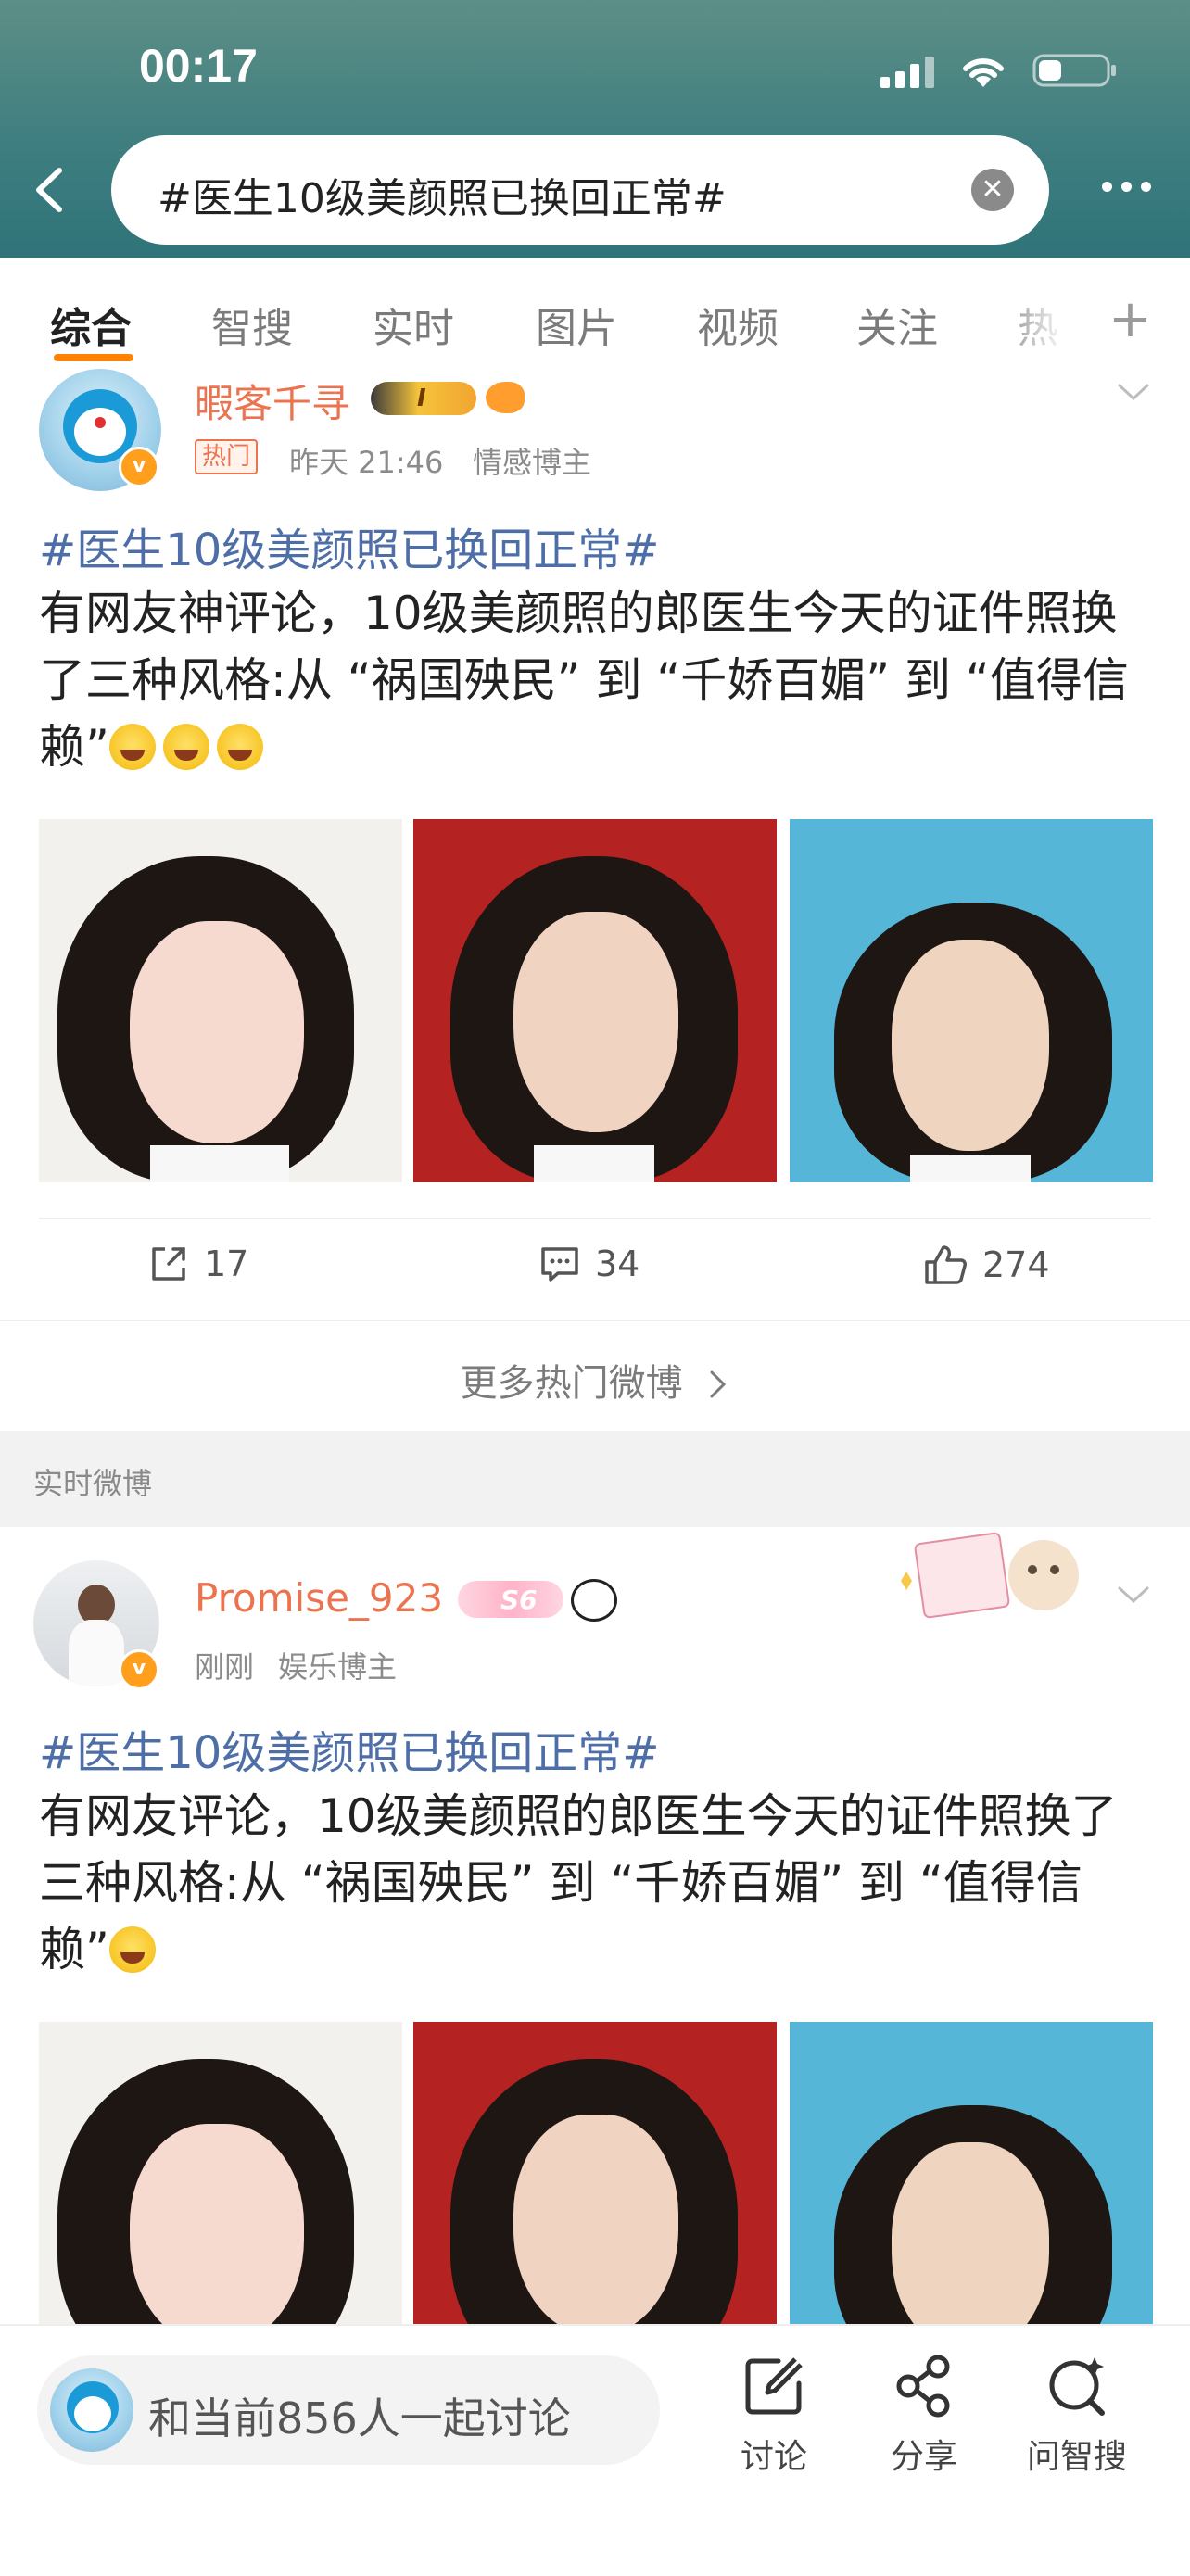 This screenshot has height=2576, width=1190. Describe the element at coordinates (773, 2457) in the screenshot. I see `compose-label: 讨论` at that location.